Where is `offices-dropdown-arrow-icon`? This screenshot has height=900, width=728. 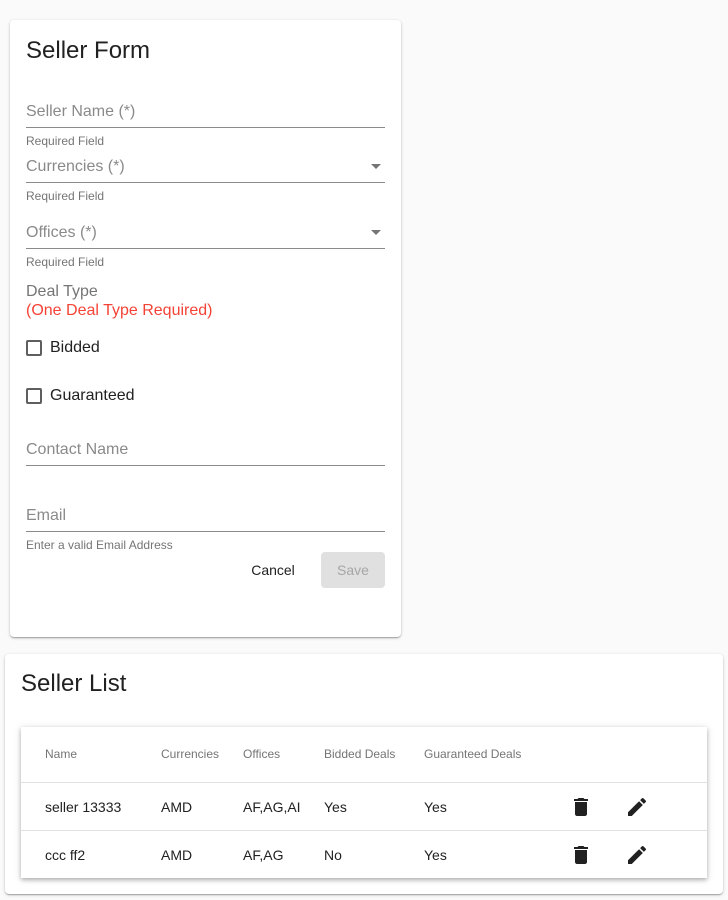
offices-dropdown-arrow-icon is located at coordinates (376, 232).